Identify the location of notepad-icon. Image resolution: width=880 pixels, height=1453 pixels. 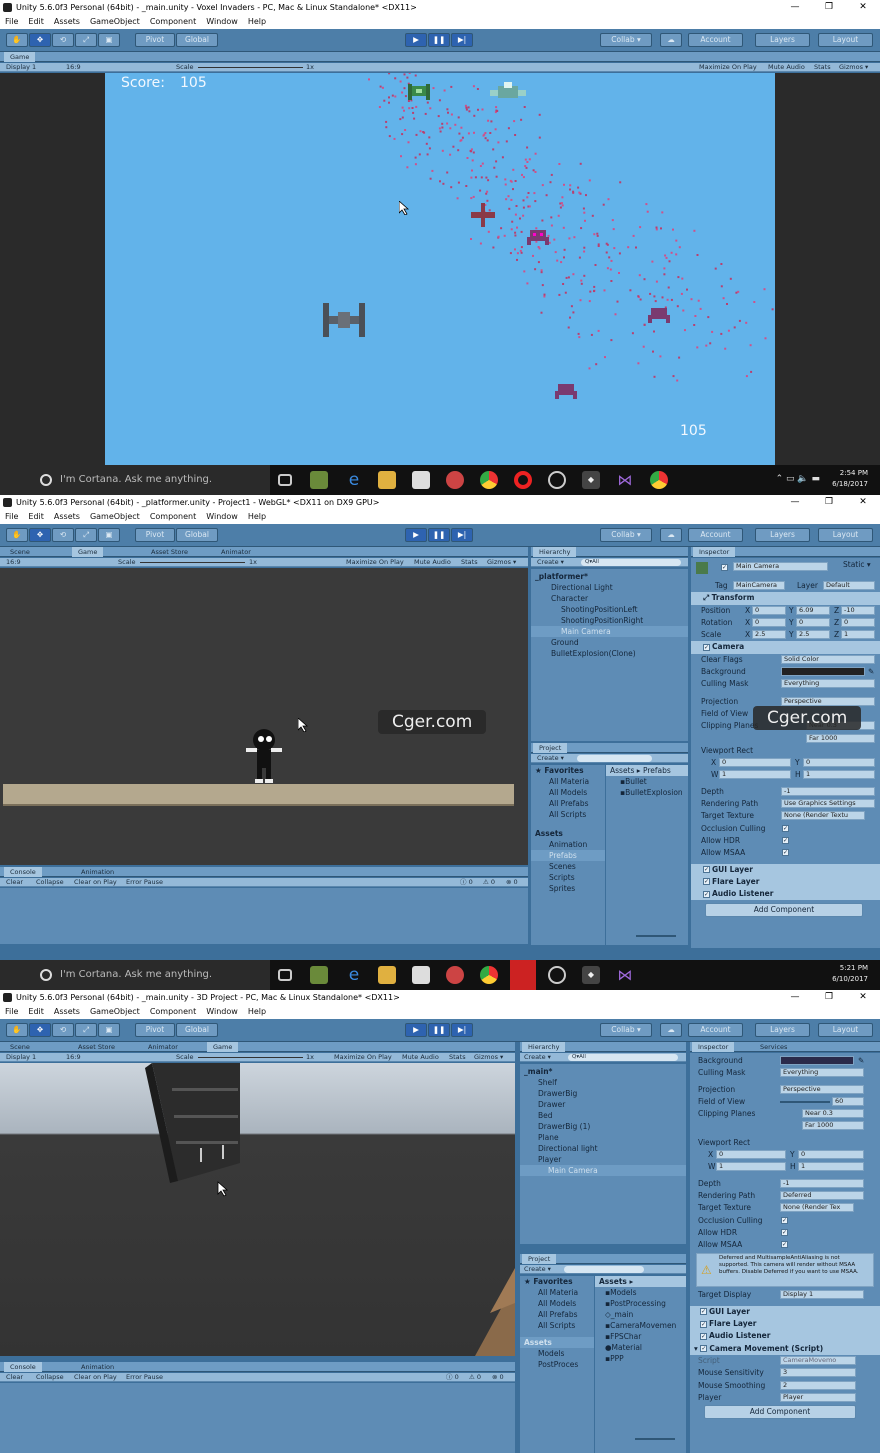
(319, 975).